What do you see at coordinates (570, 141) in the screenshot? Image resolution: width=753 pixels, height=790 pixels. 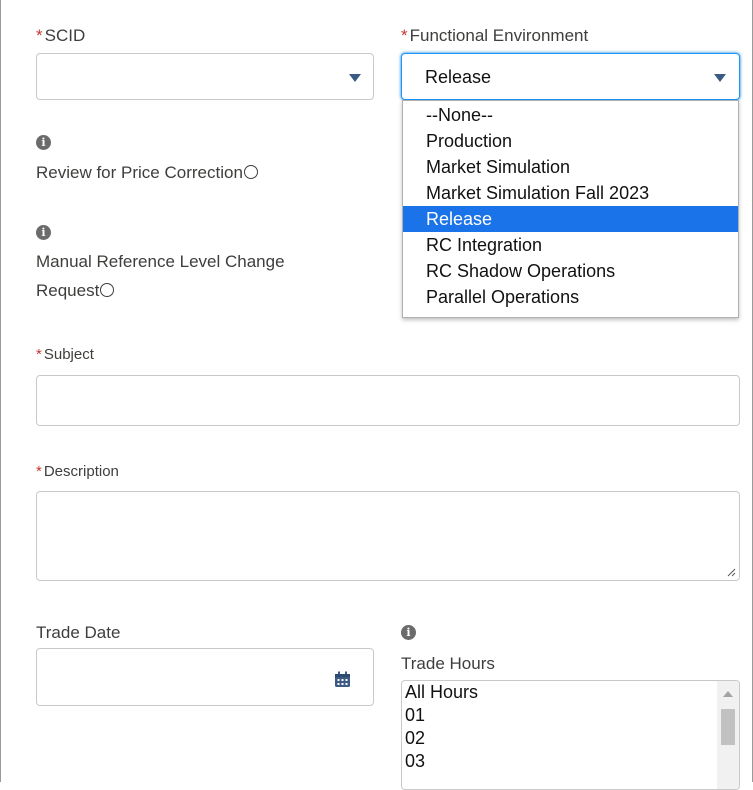 I see `option-production: Production` at bounding box center [570, 141].